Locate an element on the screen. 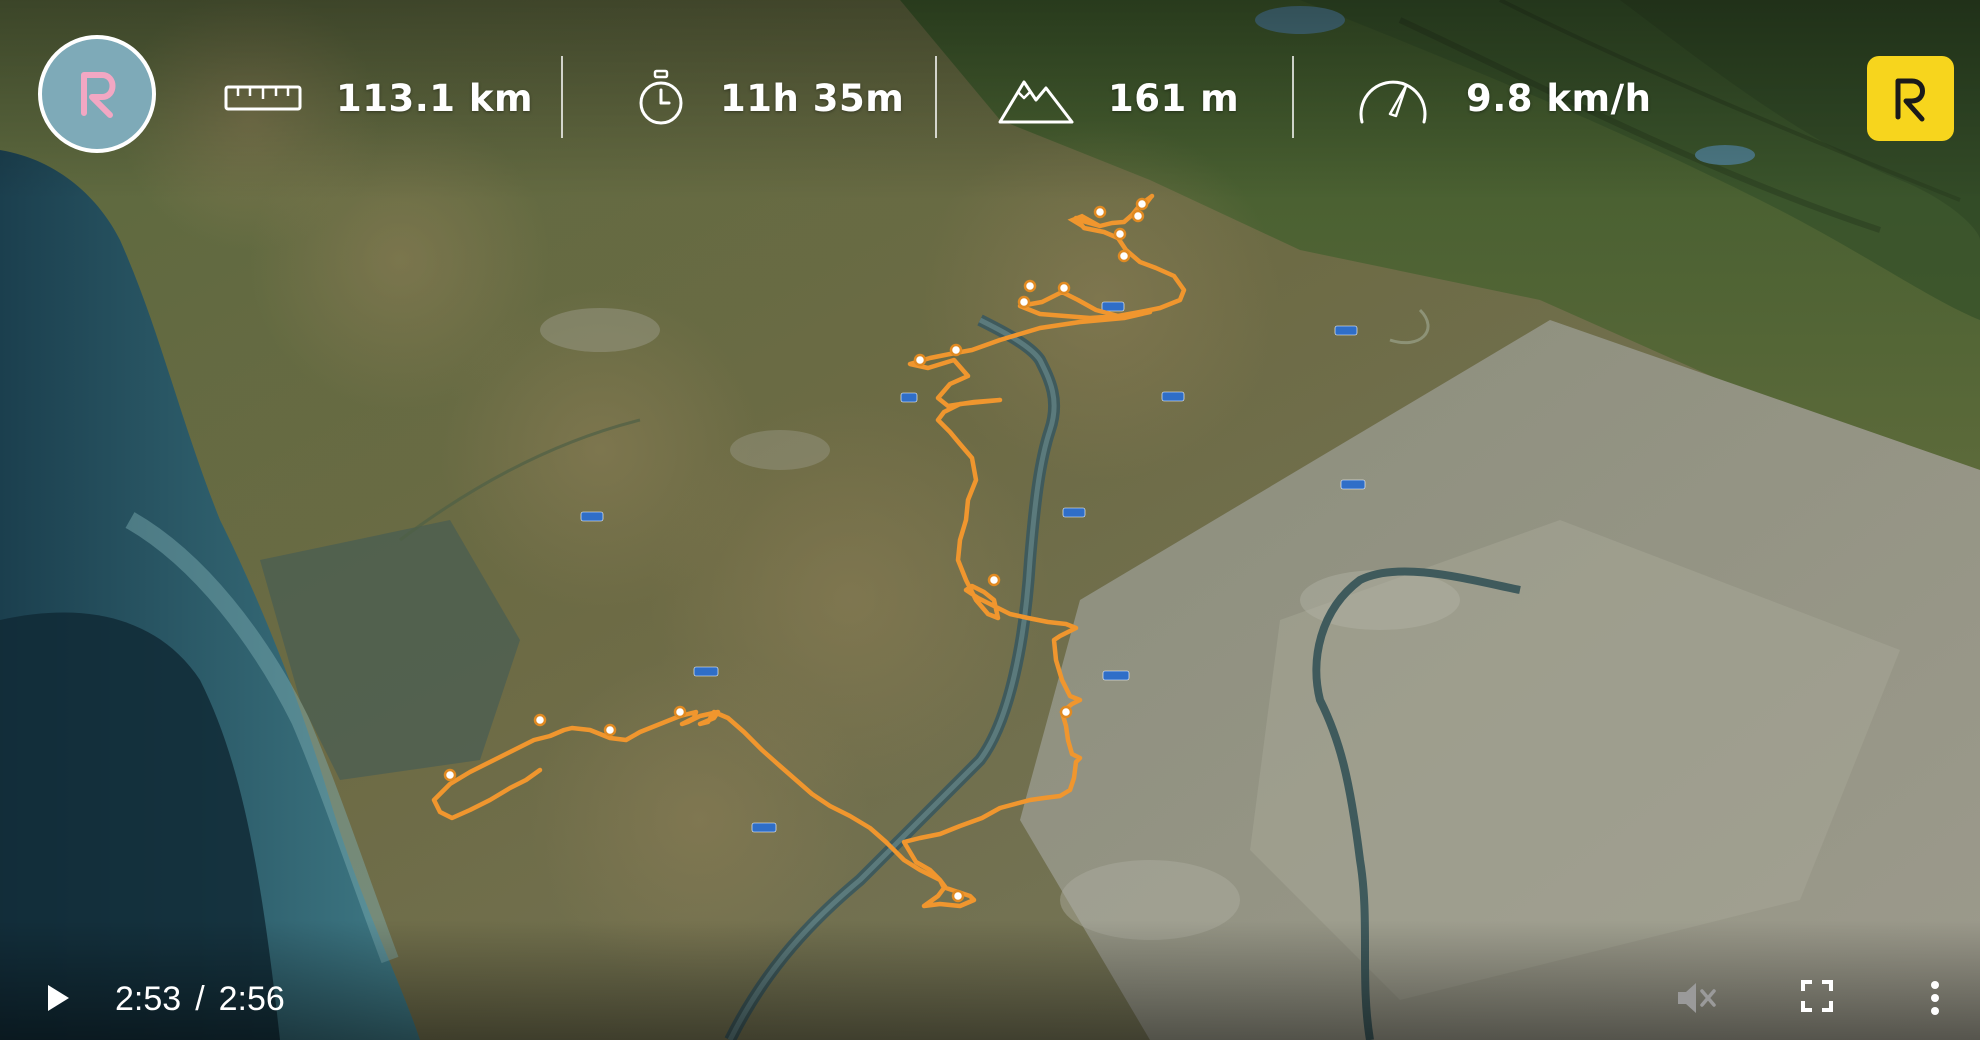 This screenshot has width=1980, height=1040. relive-brand-icon is located at coordinates (1910, 98).